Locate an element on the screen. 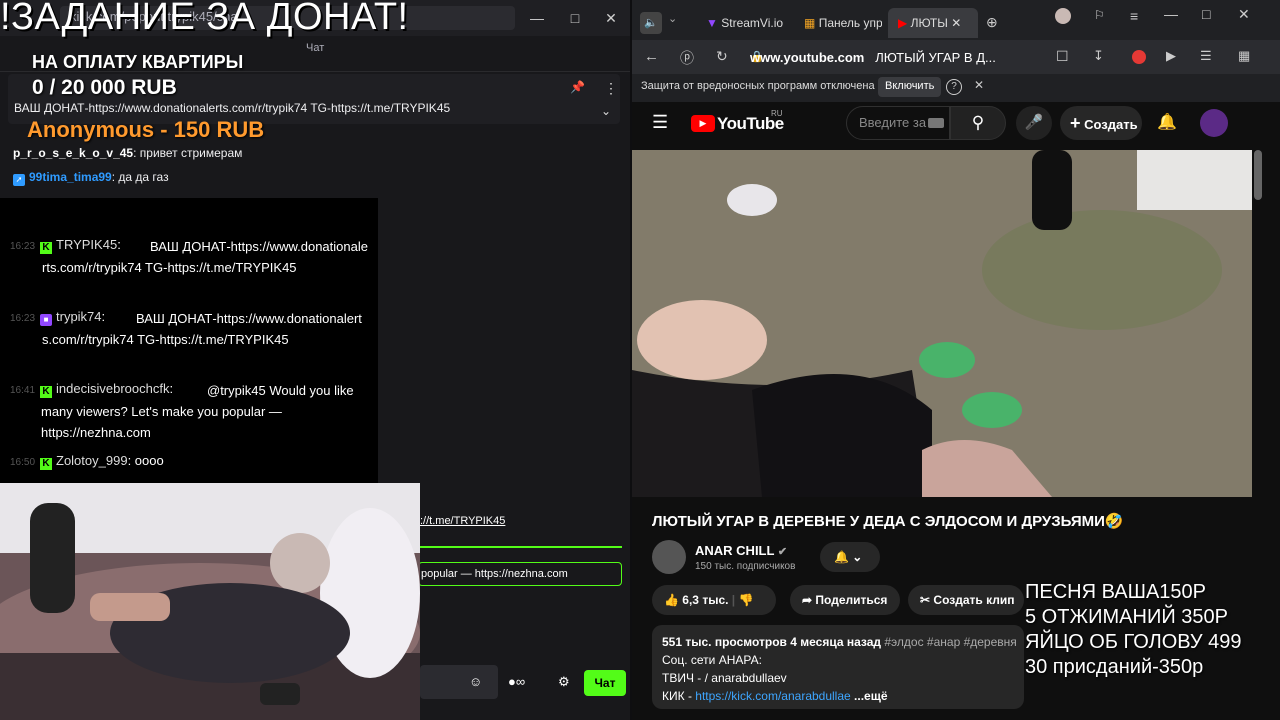  chat-input is located at coordinates (459, 682).